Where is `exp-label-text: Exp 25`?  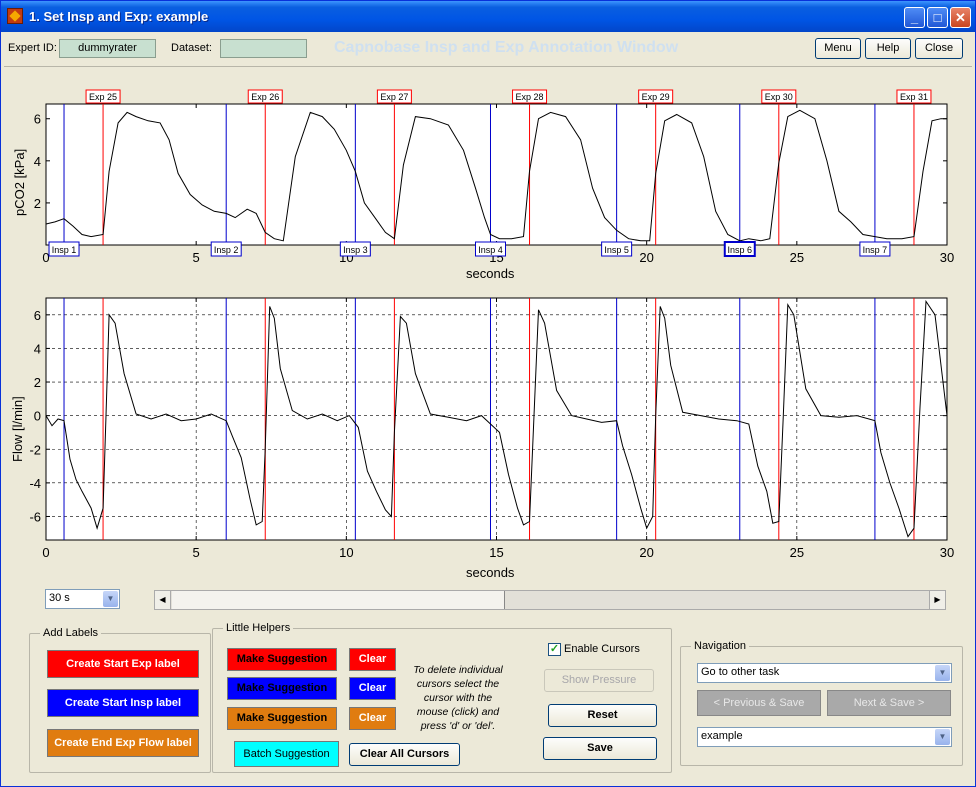
exp-label-text: Exp 25 is located at coordinates (103, 97).